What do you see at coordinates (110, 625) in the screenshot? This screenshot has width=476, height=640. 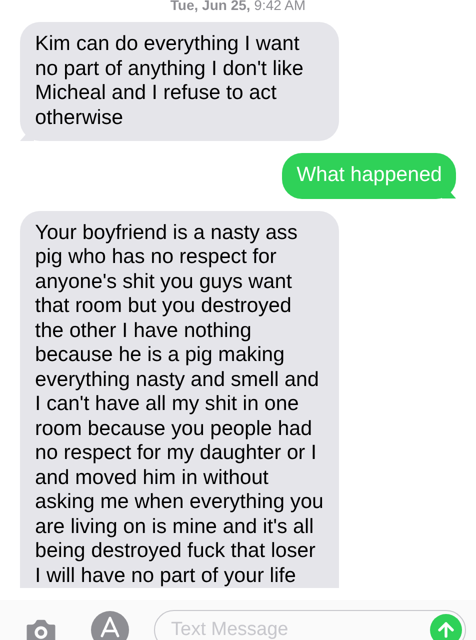 I see `app-store-icon` at bounding box center [110, 625].